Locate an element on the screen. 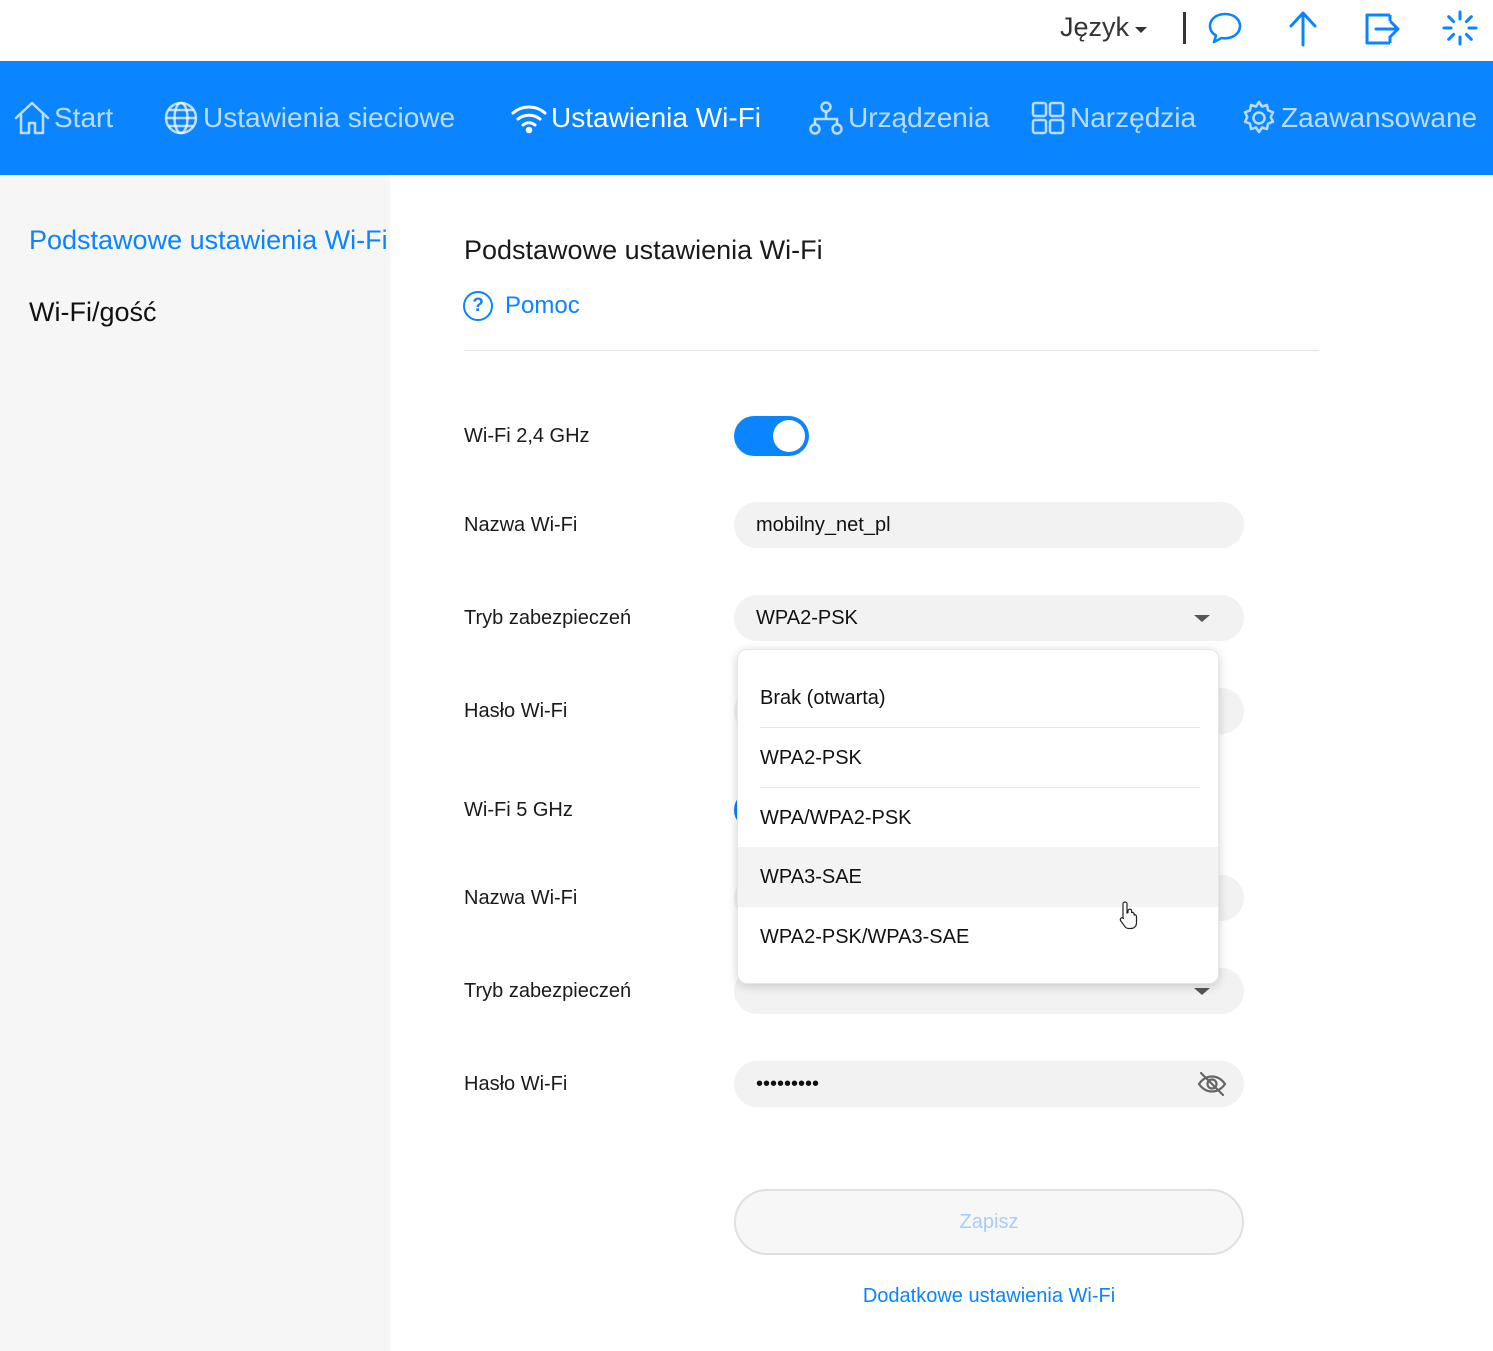  globe-icon is located at coordinates (181, 118).